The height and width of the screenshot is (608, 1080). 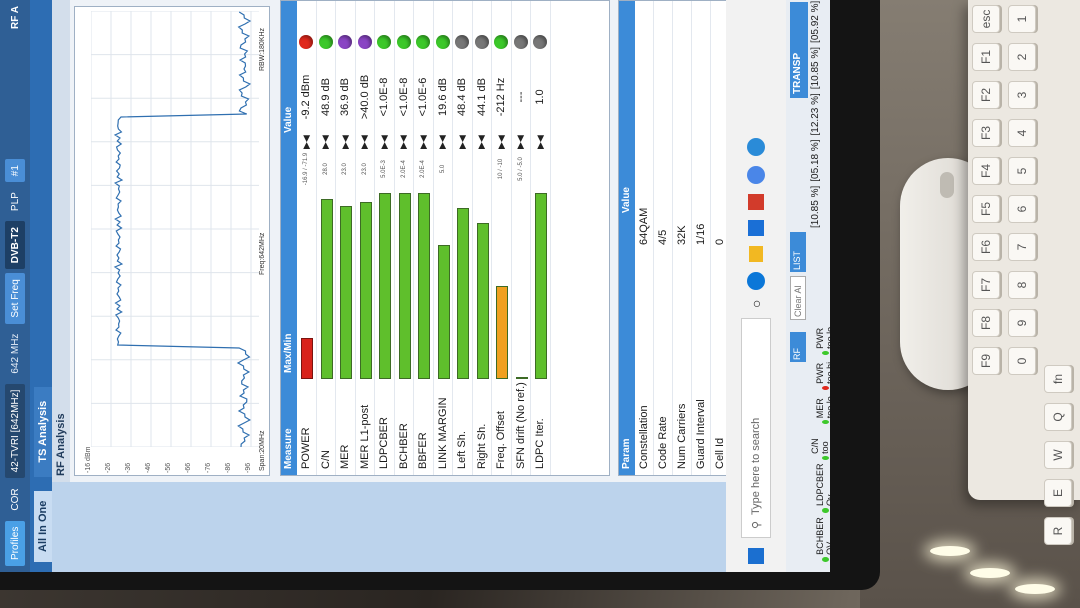 What do you see at coordinates (1058, 493) in the screenshot?
I see `keyboard-key: E` at bounding box center [1058, 493].